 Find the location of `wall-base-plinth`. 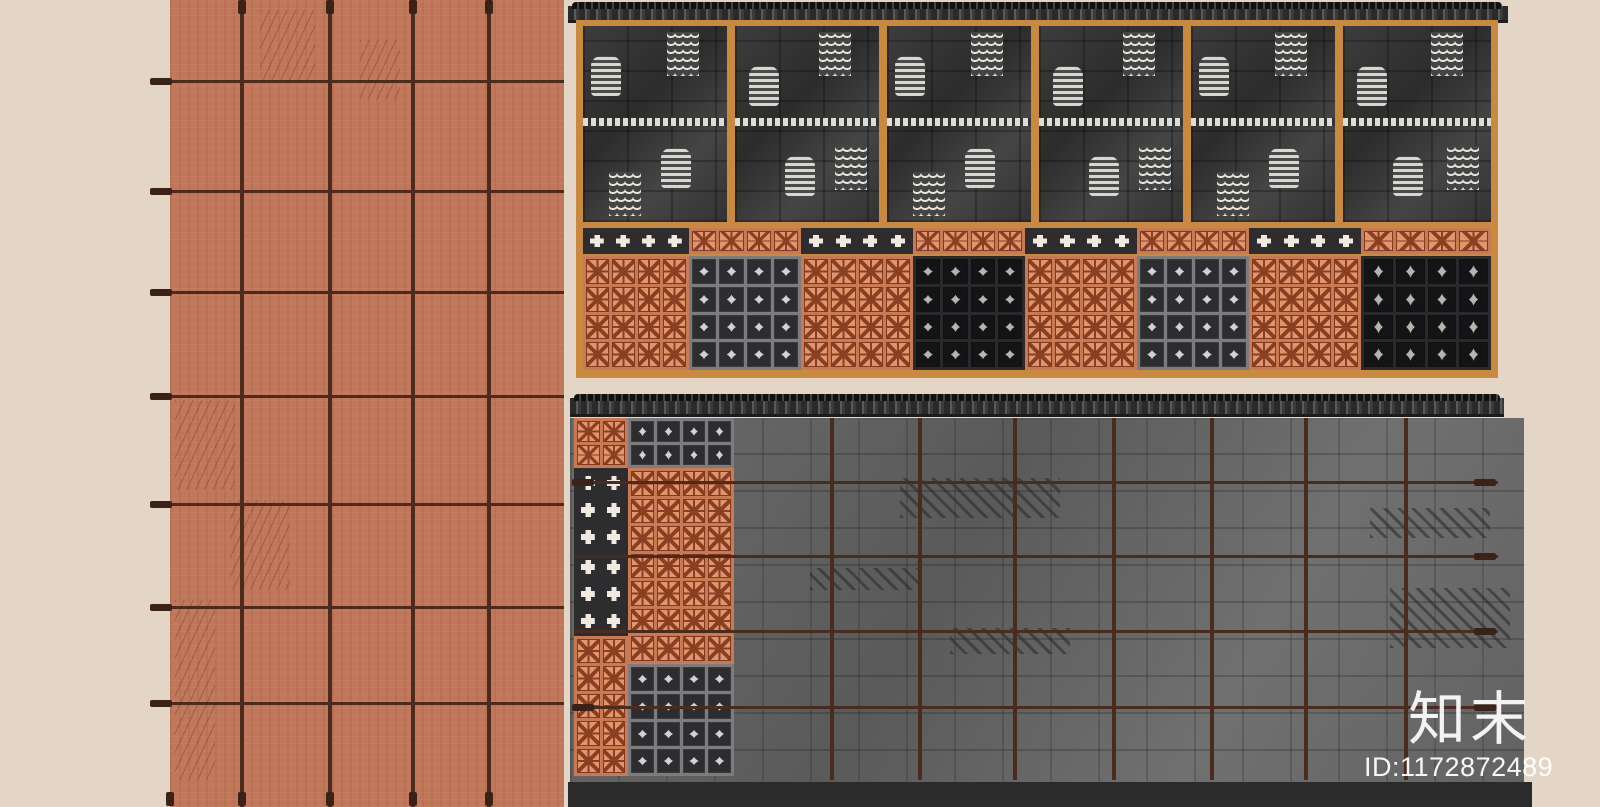

wall-base-plinth is located at coordinates (1050, 794).